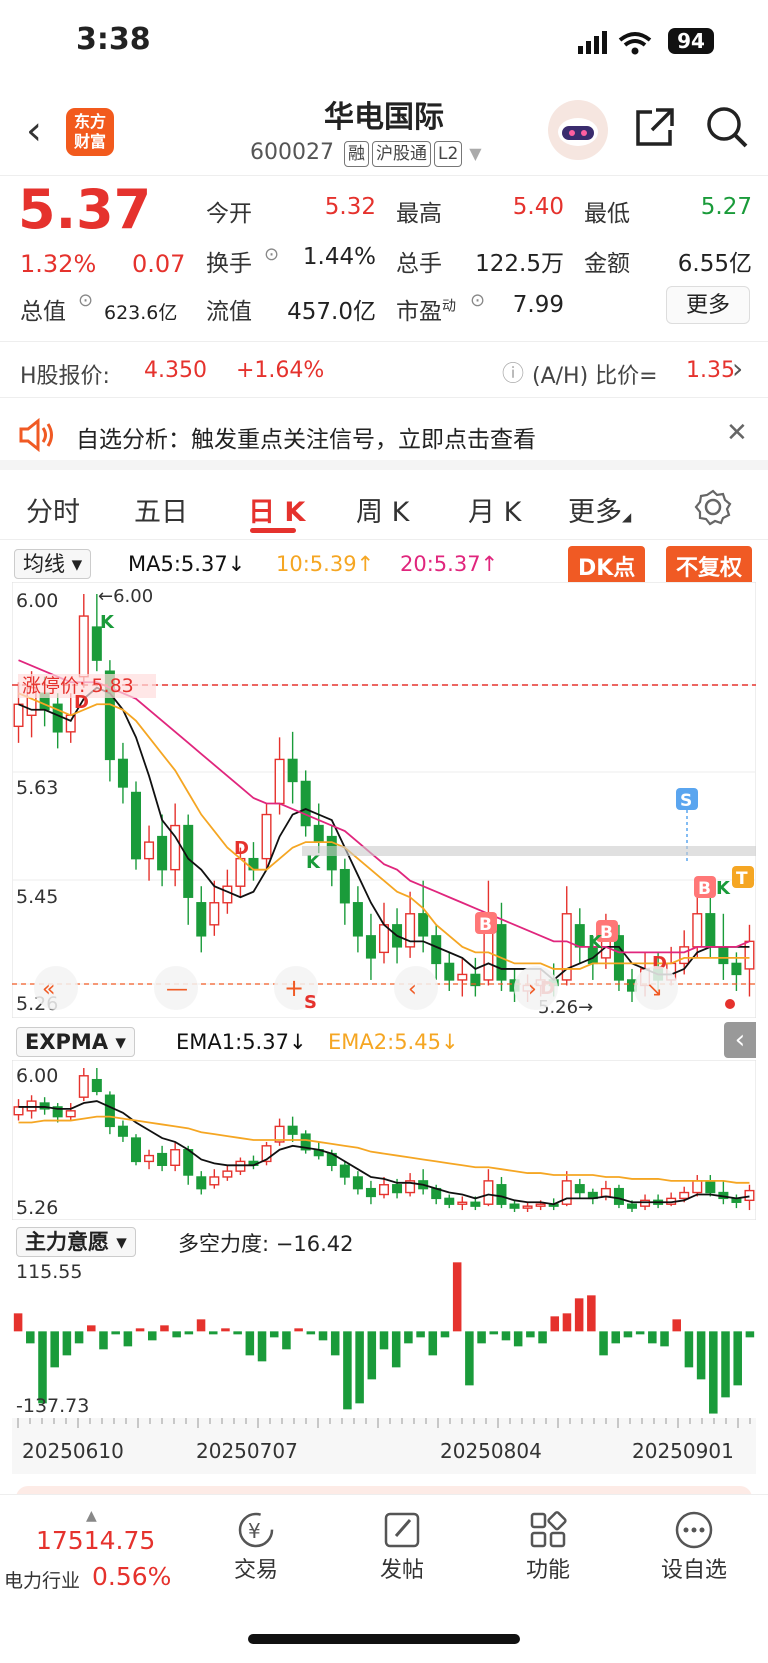 This screenshot has height=1663, width=768. What do you see at coordinates (494, 509) in the screenshot?
I see `tab-monthly-k: 月 K` at bounding box center [494, 509].